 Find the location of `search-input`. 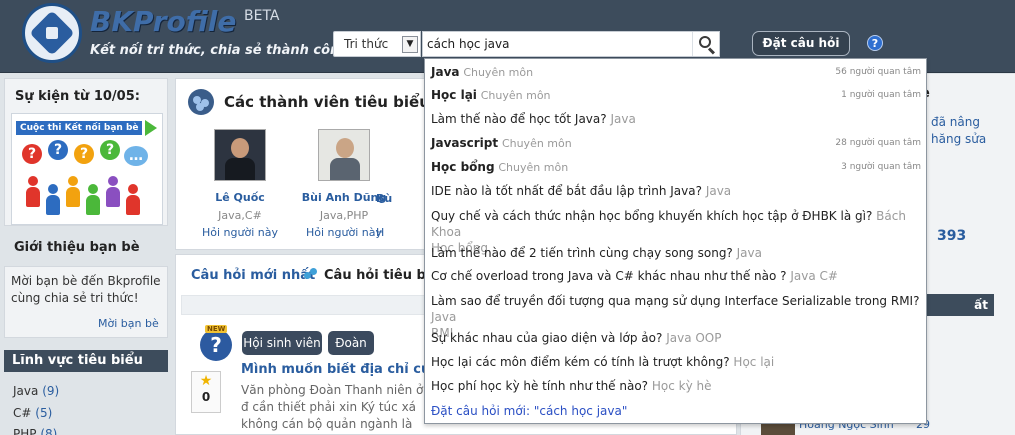

search-input is located at coordinates (558, 44).